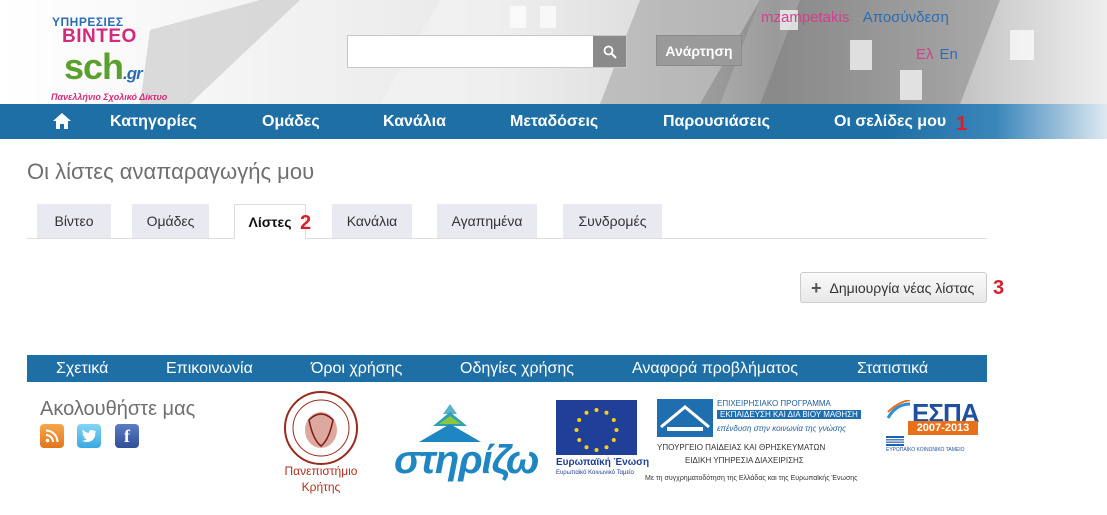  I want to click on edu-programme-line-2: ΕΚΠΑΙΔΕΥΣΗ ΚΑΙ ΔΙΑ ΒΙΟΥ ΜΑΘΗΣΗ, so click(789, 414).